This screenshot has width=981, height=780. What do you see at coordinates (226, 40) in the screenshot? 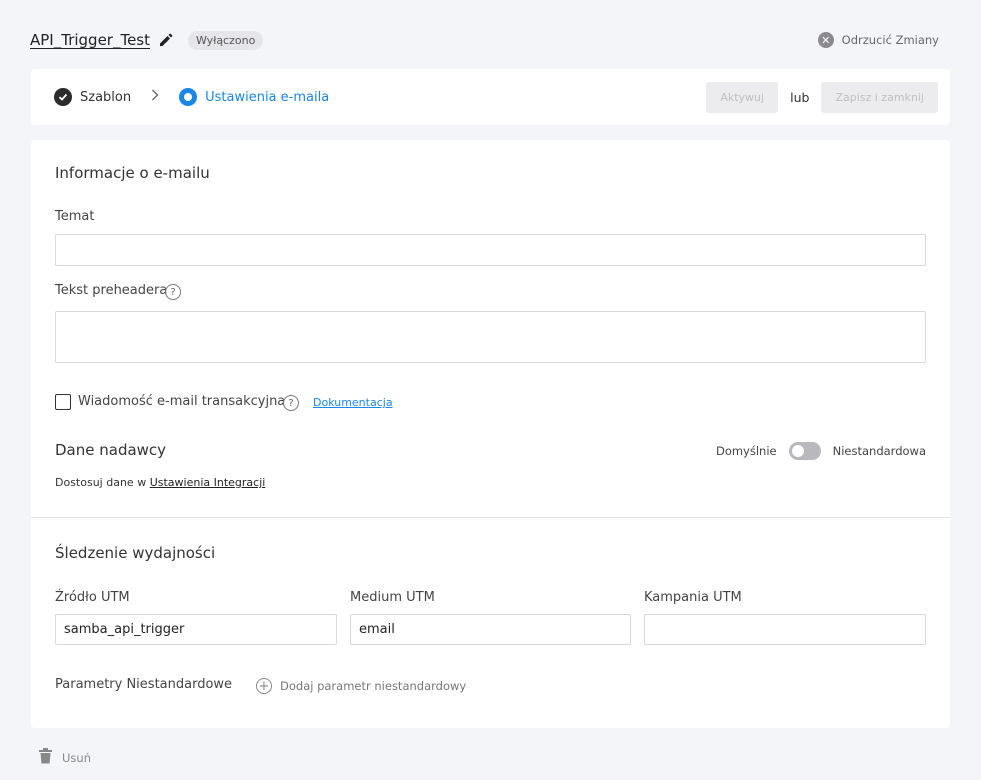
I see `status-badge: Wyłączono` at bounding box center [226, 40].